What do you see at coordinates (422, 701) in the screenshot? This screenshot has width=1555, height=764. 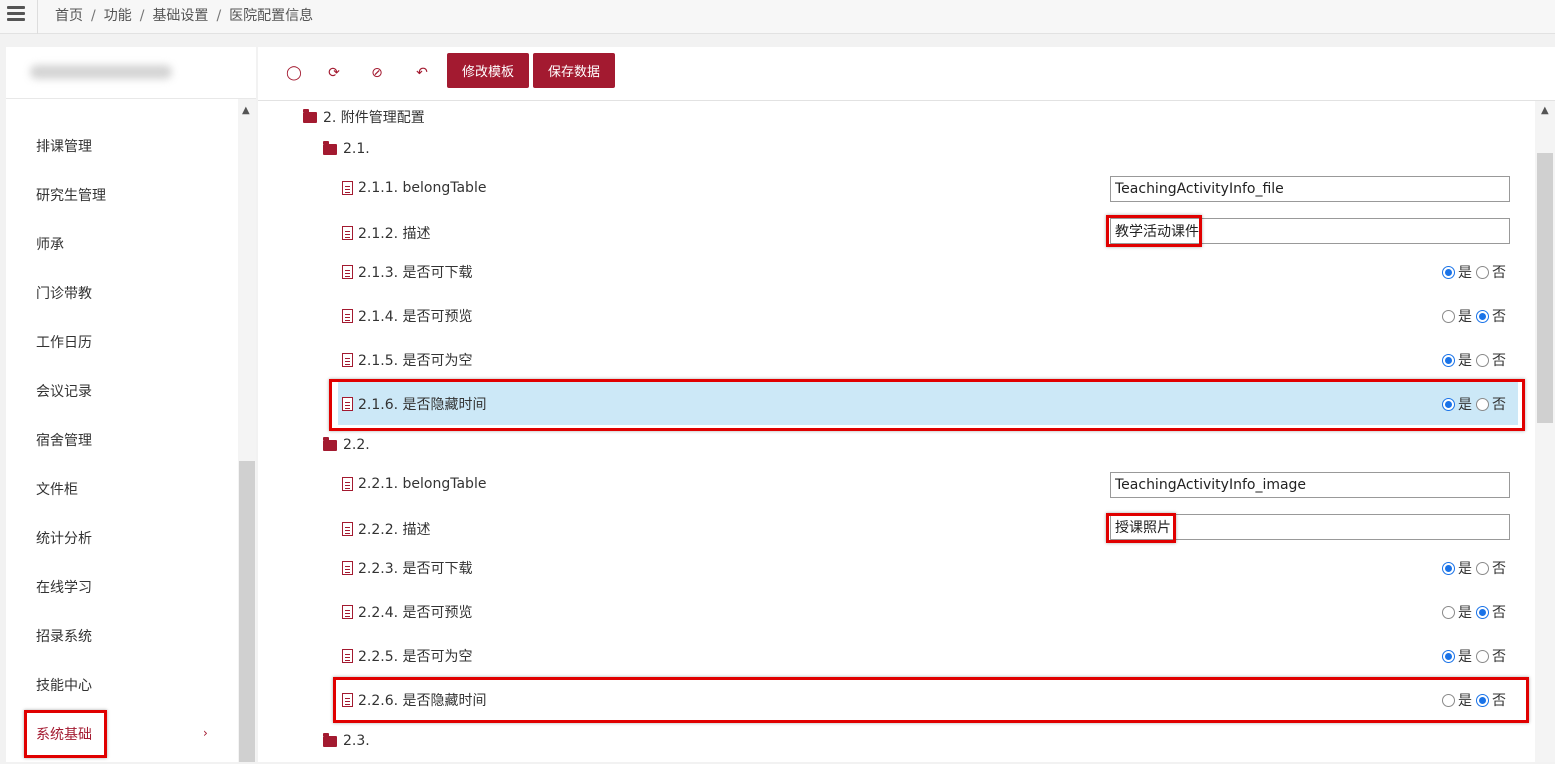 I see `field-label: 2.2.6. 是否隐藏时间` at bounding box center [422, 701].